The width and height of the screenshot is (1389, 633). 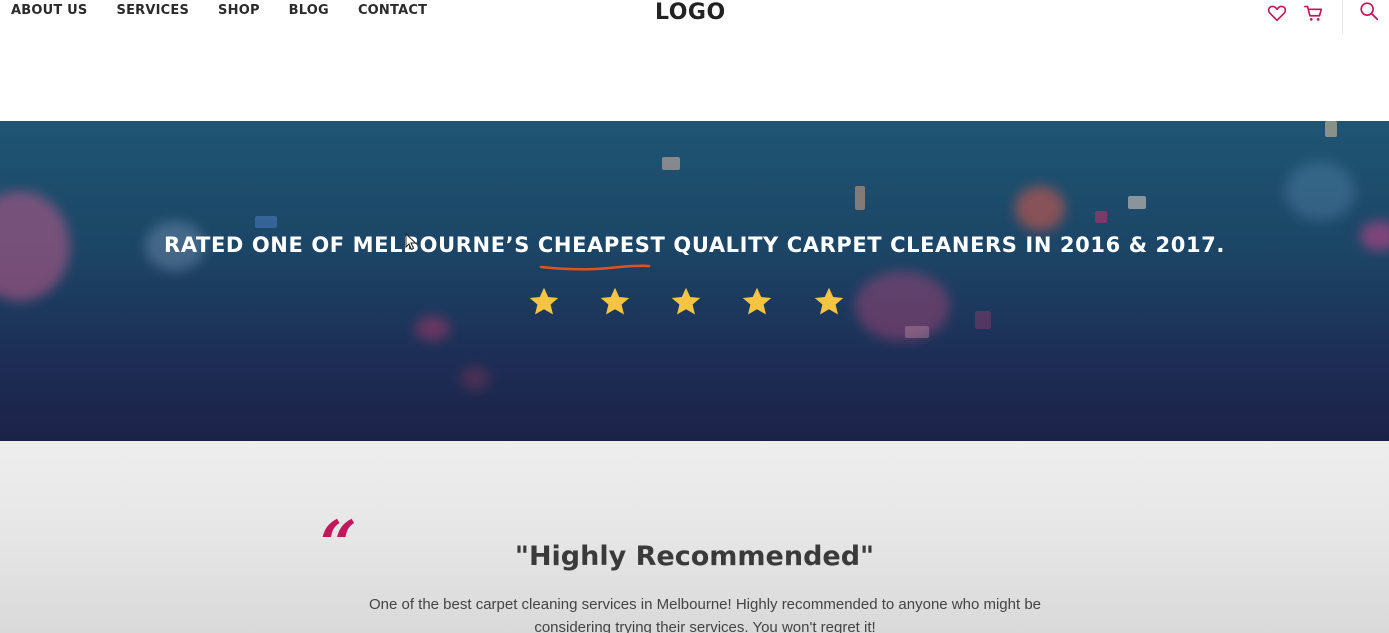 I want to click on testimonial-title: "Highly Recommended", so click(x=694, y=556).